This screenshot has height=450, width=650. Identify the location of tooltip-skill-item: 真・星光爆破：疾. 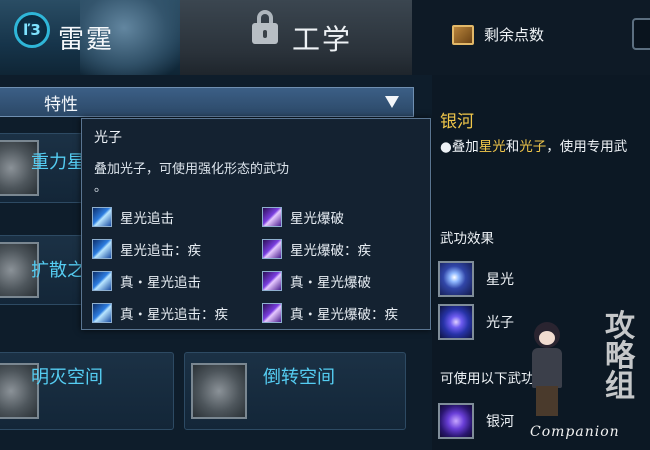
(330, 313).